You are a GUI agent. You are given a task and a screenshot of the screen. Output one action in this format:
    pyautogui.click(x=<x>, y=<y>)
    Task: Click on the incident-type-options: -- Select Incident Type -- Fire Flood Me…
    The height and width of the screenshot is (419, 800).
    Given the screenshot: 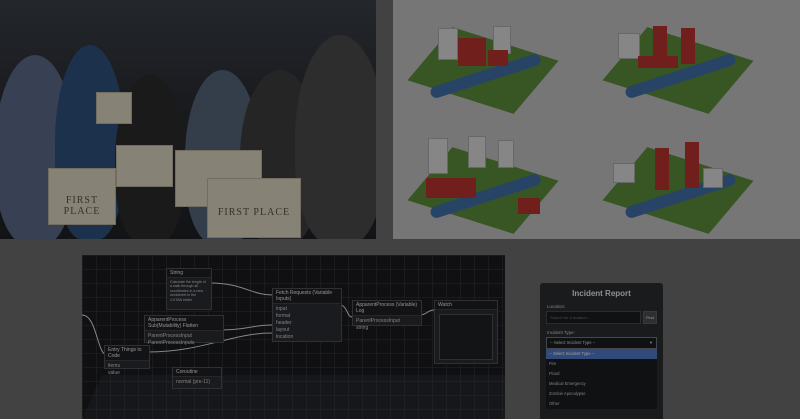 What is the action you would take?
    pyautogui.click(x=601, y=379)
    